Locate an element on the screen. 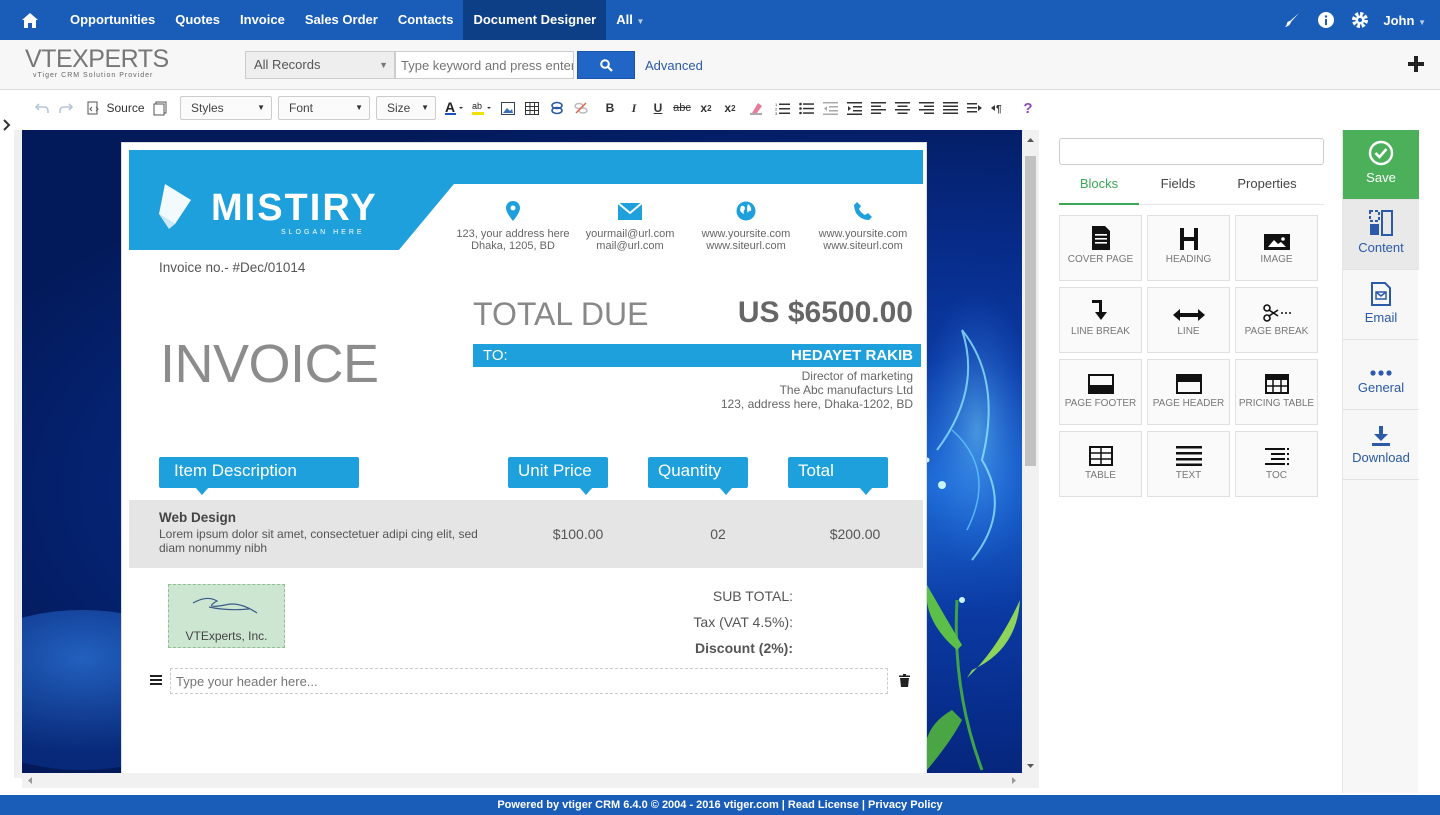  styles-select: Styles ▼ is located at coordinates (226, 108).